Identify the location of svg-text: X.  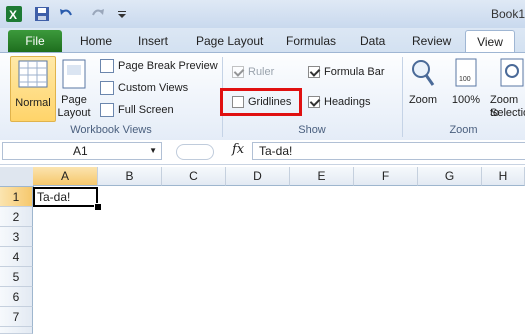
(13, 15).